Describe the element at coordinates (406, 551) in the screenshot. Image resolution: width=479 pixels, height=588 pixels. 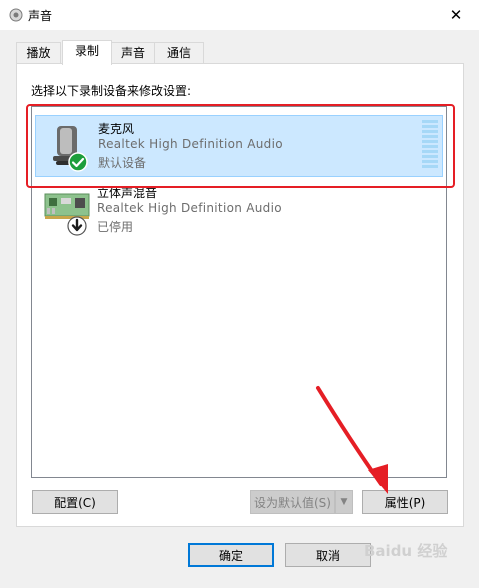
I see `watermark: Baidu 经验` at that location.